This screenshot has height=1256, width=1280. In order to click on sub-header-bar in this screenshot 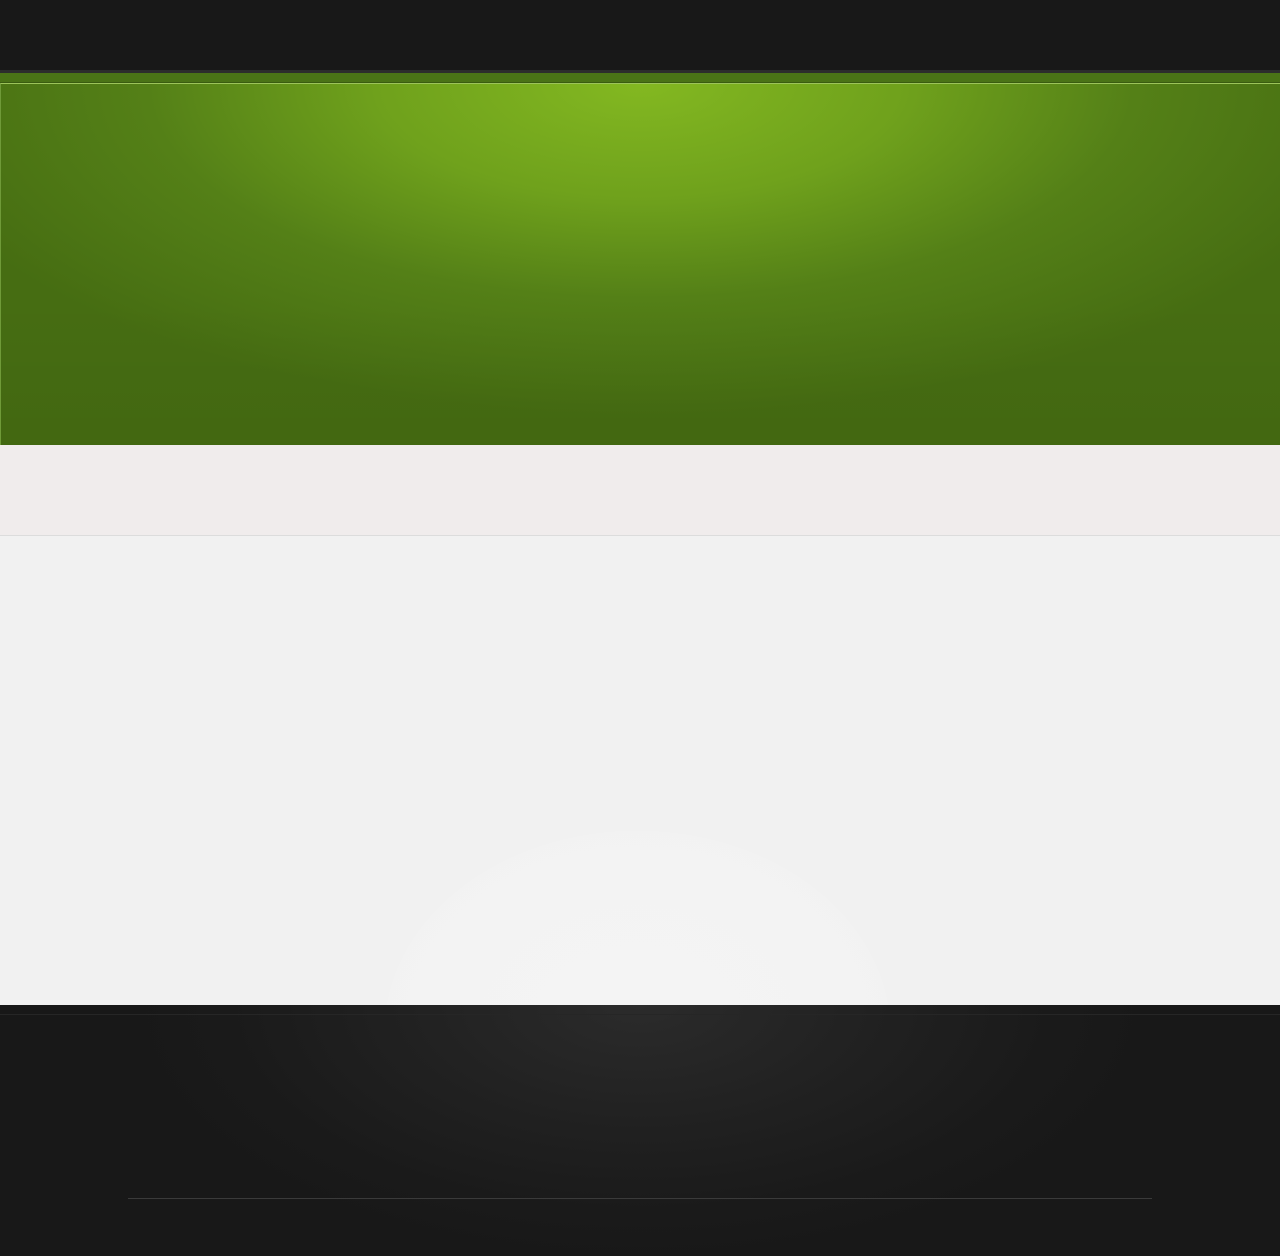, I will do `click(640, 490)`.